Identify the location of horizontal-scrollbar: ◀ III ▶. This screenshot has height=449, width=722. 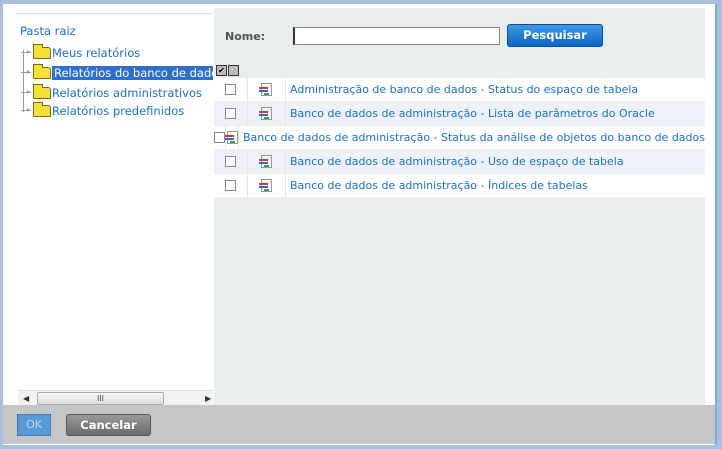
(115, 397).